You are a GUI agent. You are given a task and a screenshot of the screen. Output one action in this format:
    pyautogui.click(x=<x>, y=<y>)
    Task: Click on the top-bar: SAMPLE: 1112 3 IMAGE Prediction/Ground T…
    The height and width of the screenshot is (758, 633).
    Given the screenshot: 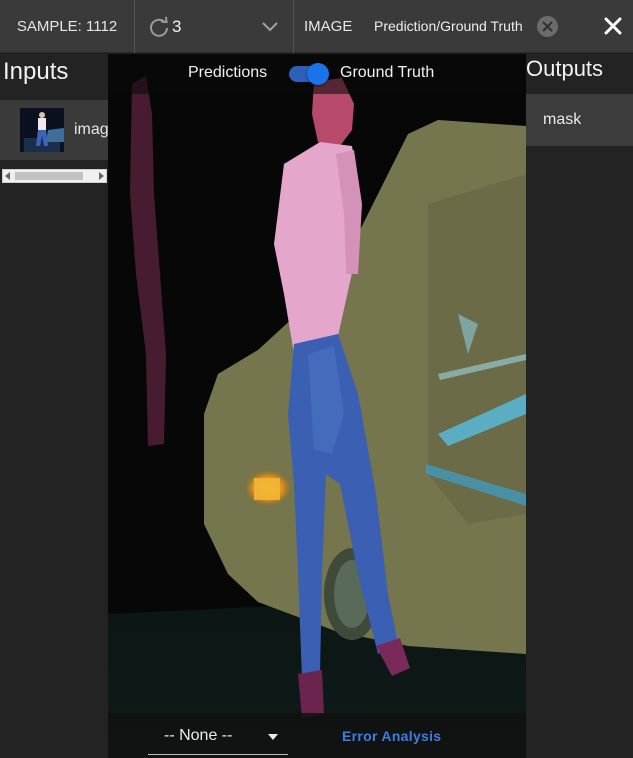 What is the action you would take?
    pyautogui.click(x=316, y=26)
    